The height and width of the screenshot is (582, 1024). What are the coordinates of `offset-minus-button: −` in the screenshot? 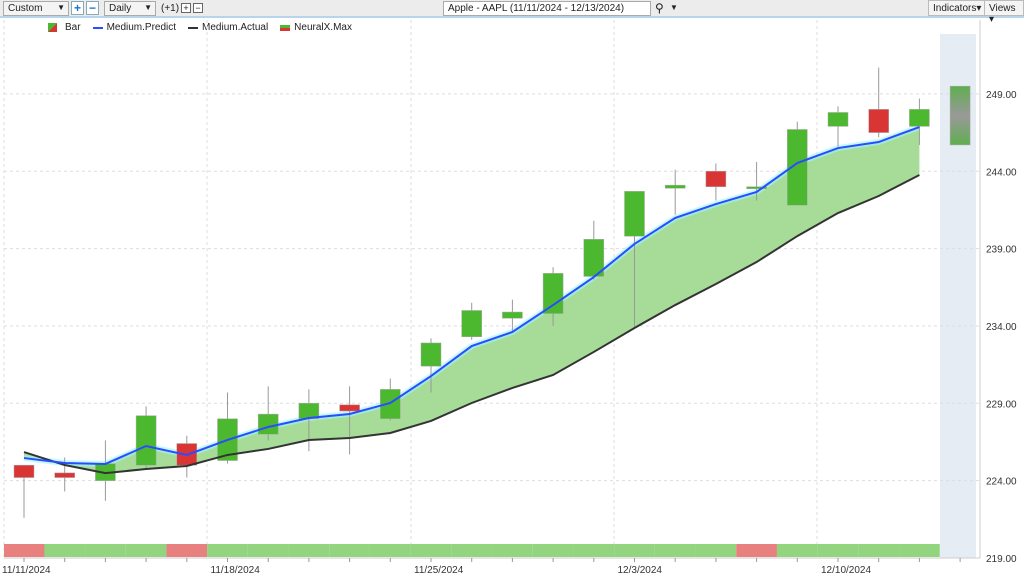 It's located at (198, 8).